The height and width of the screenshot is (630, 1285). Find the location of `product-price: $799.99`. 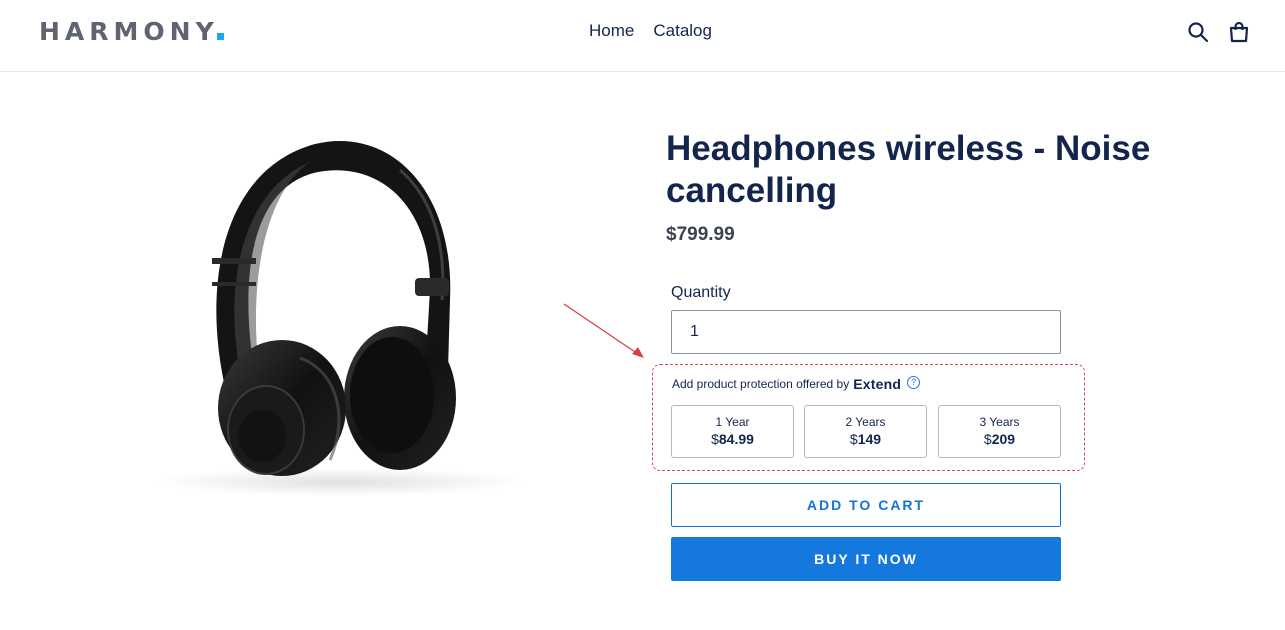

product-price: $799.99 is located at coordinates (700, 234).